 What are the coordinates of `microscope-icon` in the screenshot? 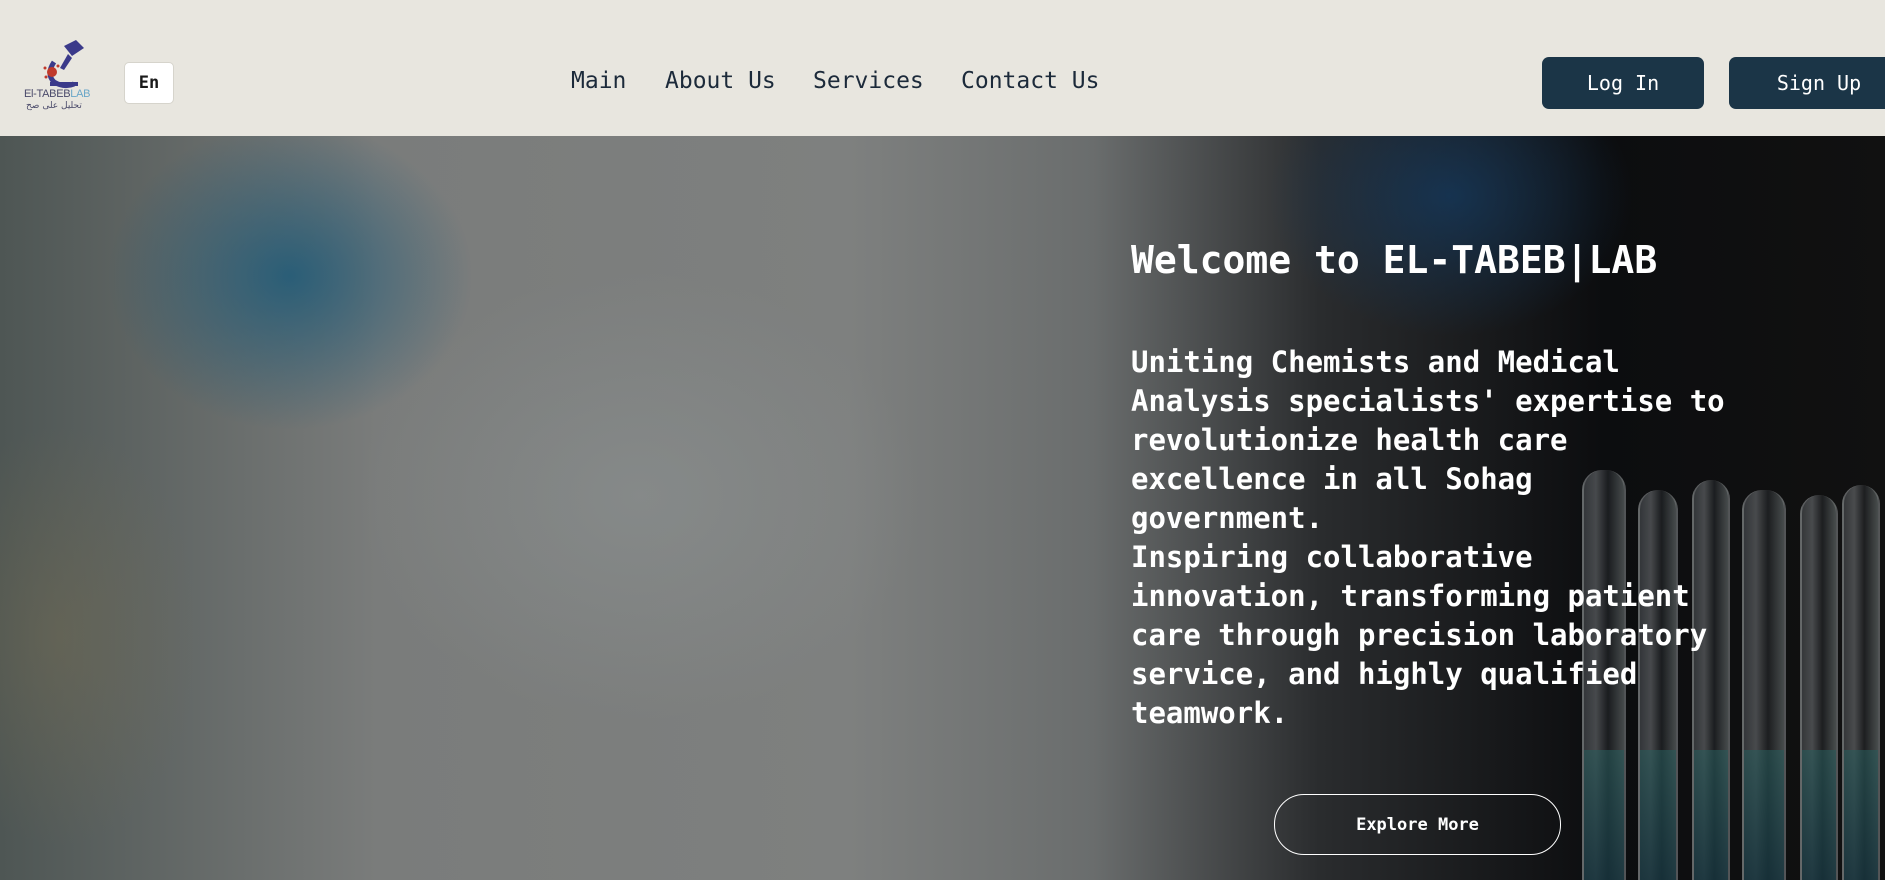 It's located at (63, 64).